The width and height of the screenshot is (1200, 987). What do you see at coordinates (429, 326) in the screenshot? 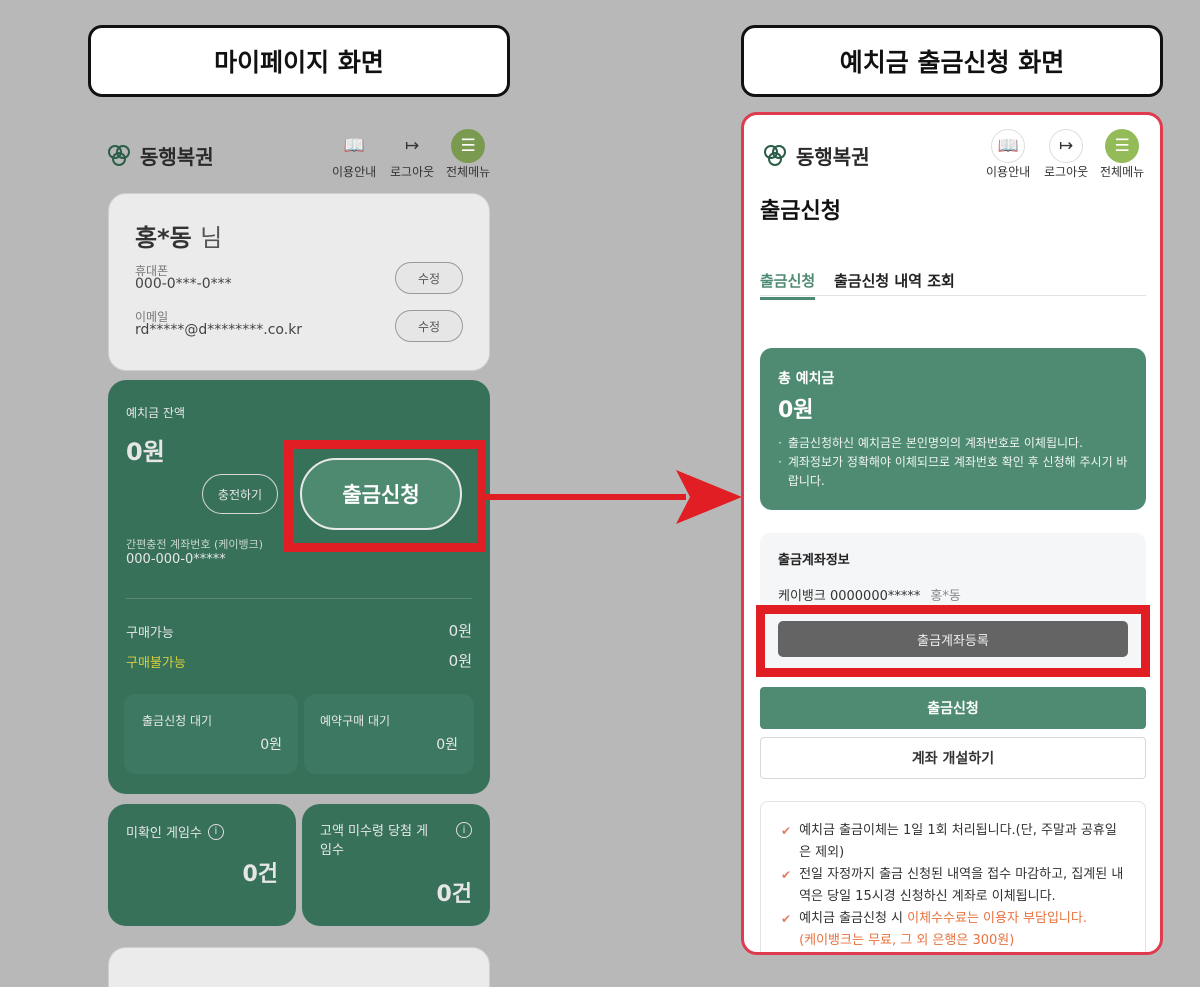
I see `edit-email-button: 수정` at bounding box center [429, 326].